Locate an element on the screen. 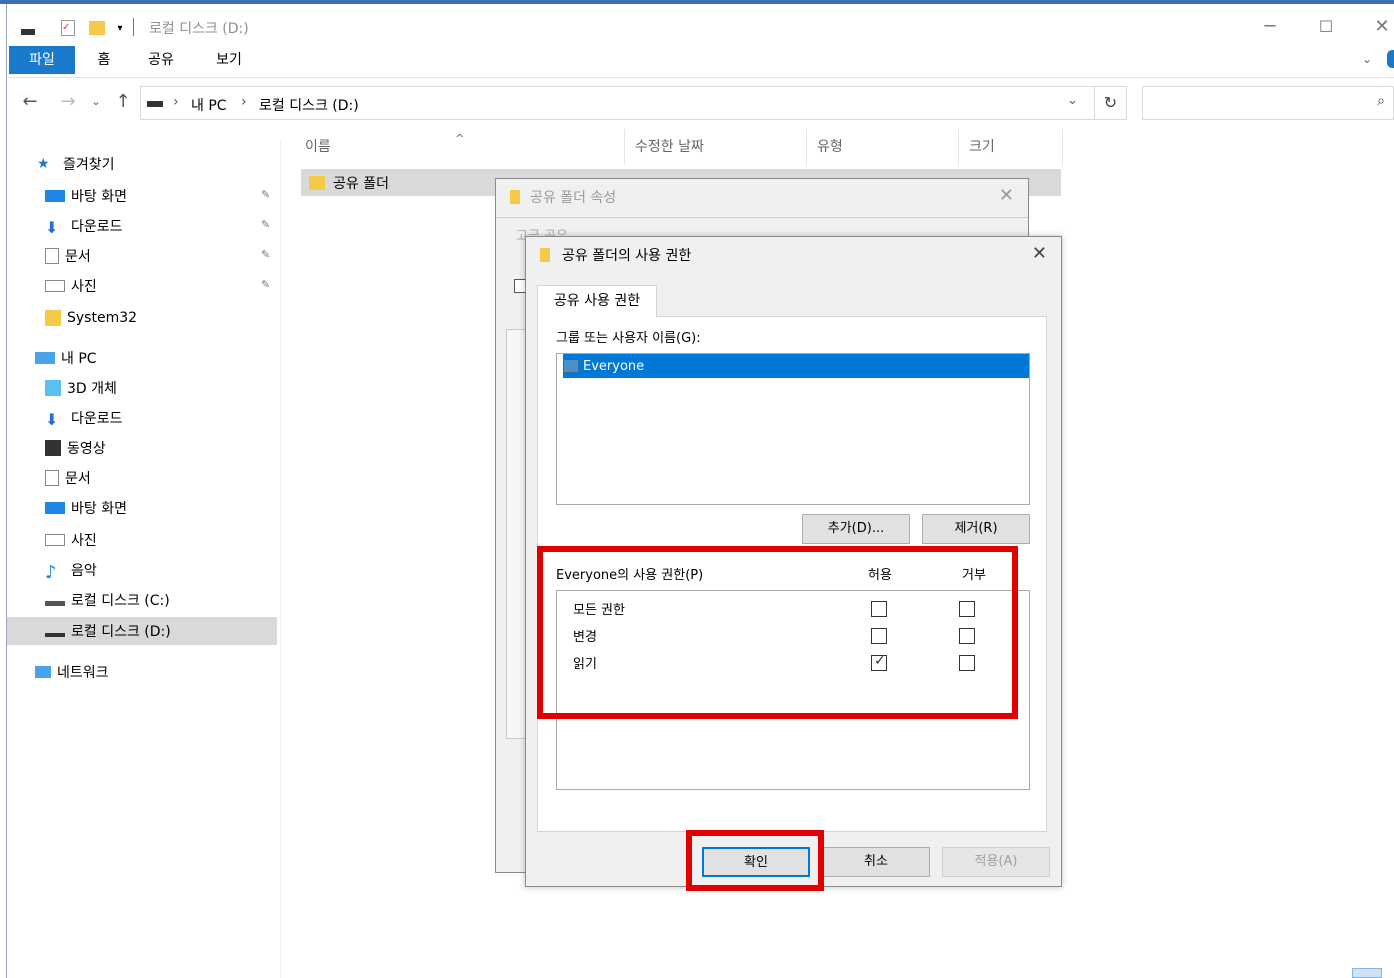 Image resolution: width=1394 pixels, height=978 pixels. nav-label: 3D 개체 is located at coordinates (92, 389).